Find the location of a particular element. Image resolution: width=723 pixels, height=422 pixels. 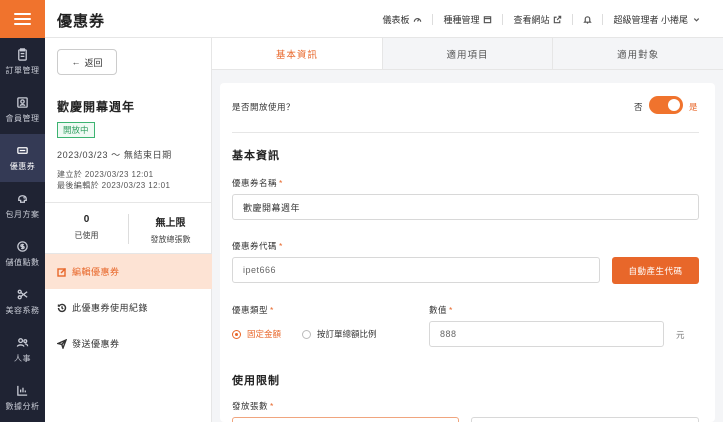

top-bar: 優惠券 儀表板 種種管理 查看網站 超級管理者 小捲尾 is located at coordinates (384, 19).